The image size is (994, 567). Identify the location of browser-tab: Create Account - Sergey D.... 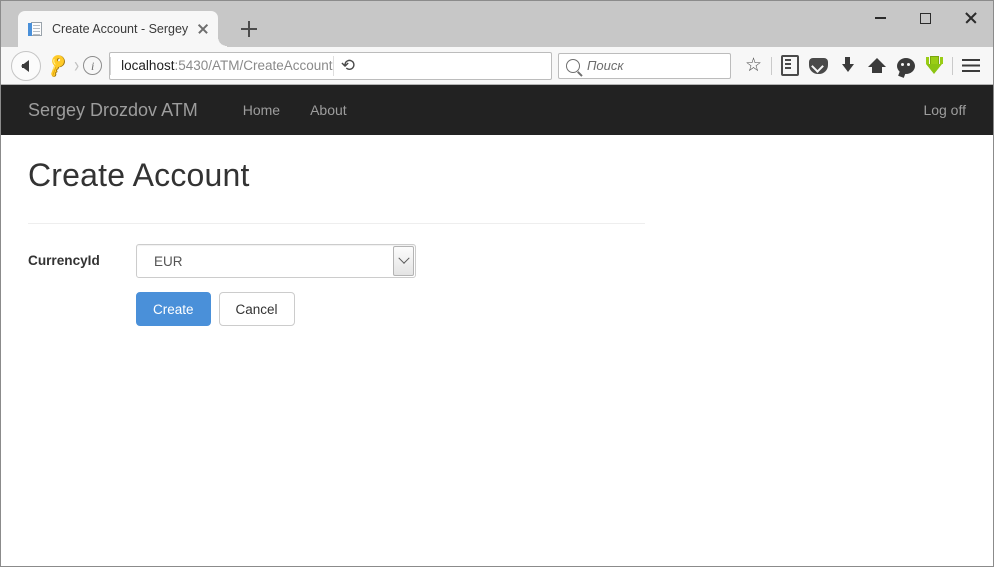
(122, 29).